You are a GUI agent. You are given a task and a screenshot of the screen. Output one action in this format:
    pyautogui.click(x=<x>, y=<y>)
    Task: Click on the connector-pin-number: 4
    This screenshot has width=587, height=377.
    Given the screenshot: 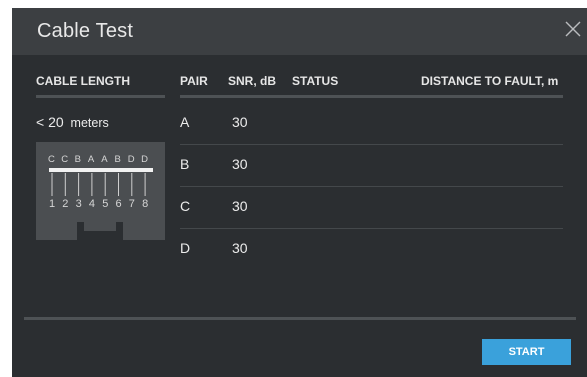 What is the action you would take?
    pyautogui.click(x=92, y=204)
    